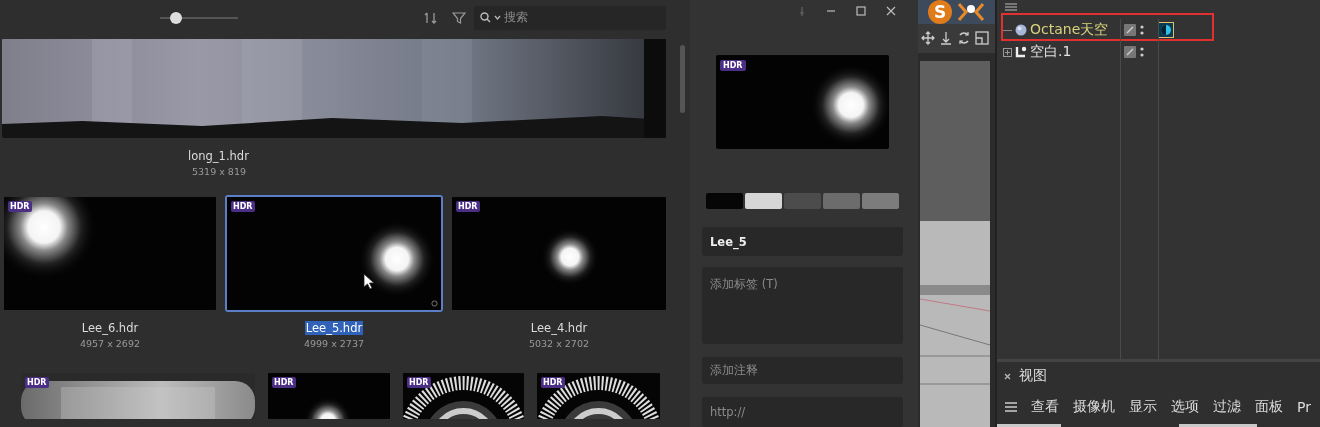  What do you see at coordinates (1007, 52) in the screenshot?
I see `expand-icon` at bounding box center [1007, 52].